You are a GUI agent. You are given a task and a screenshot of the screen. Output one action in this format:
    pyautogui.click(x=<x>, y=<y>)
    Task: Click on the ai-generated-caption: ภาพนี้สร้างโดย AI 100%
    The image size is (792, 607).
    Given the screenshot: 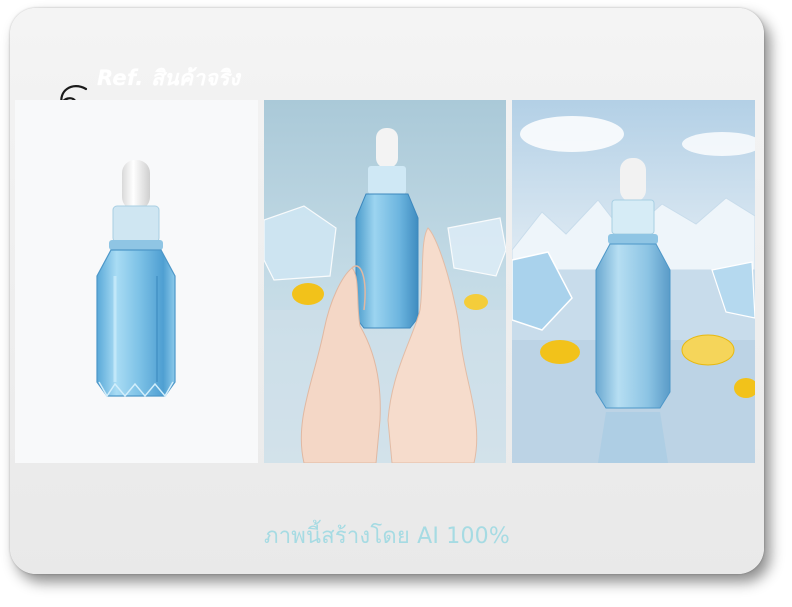 What is the action you would take?
    pyautogui.click(x=387, y=536)
    